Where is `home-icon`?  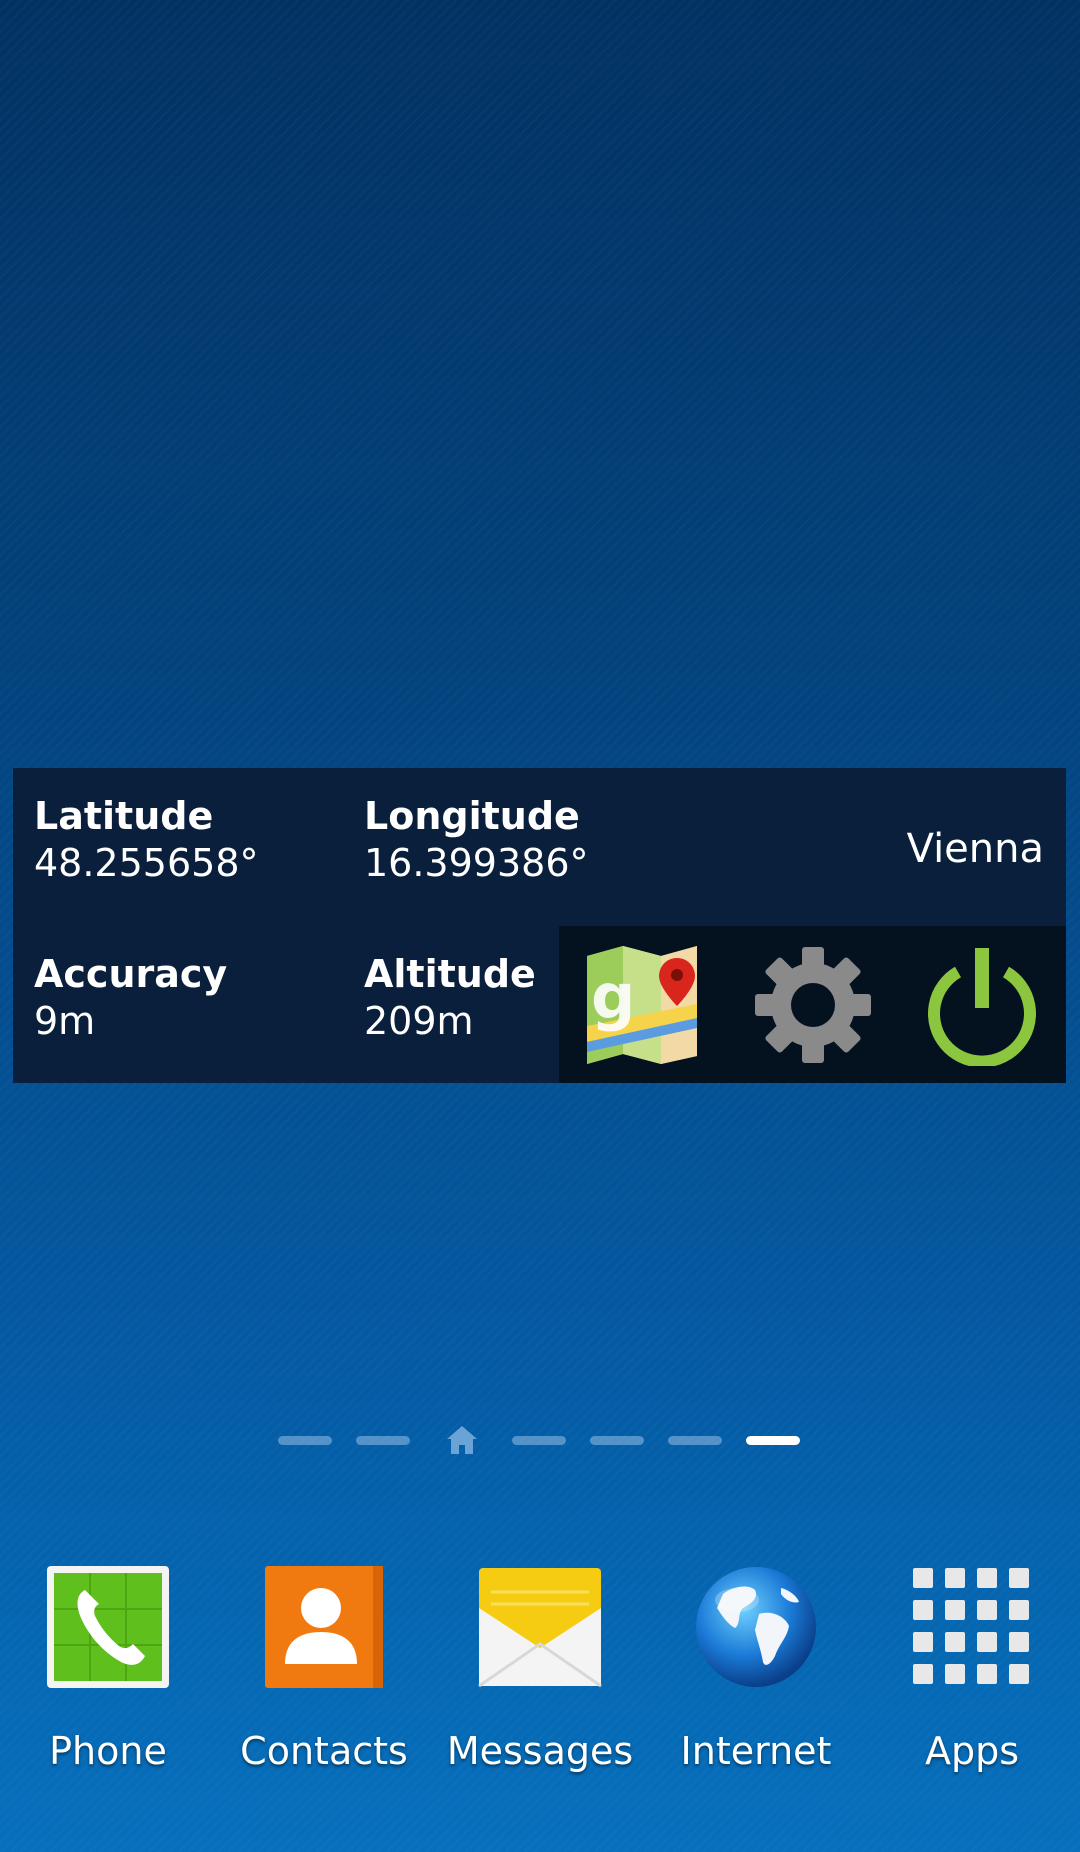
home-icon is located at coordinates (462, 1440).